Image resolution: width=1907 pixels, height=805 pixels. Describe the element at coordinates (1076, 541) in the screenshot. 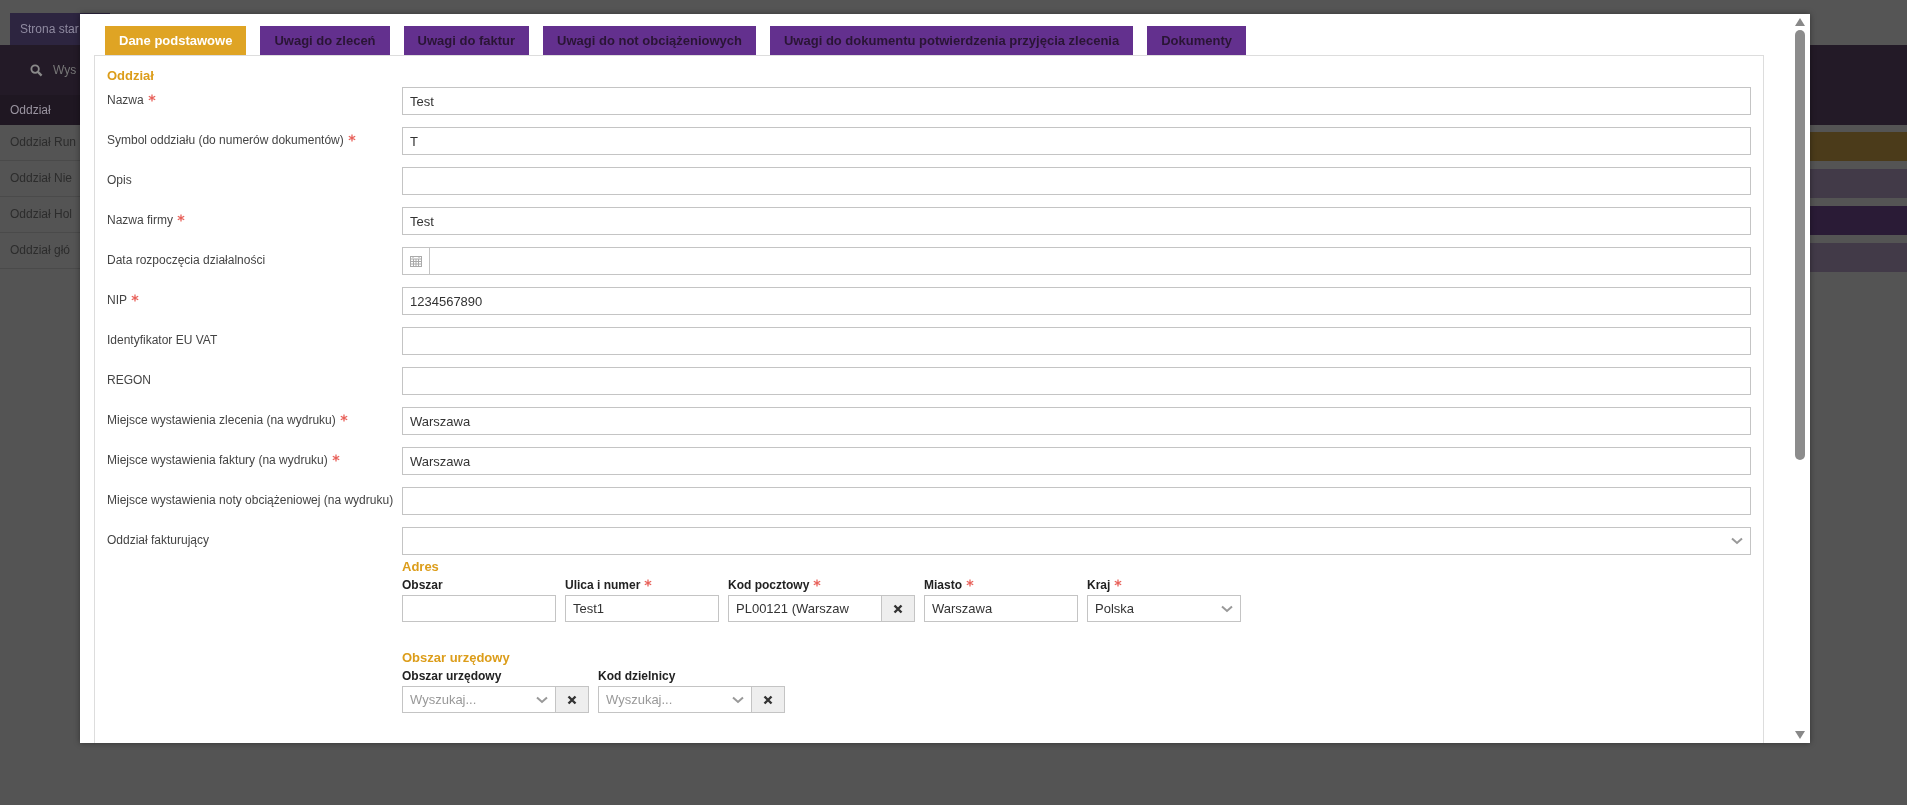

I see `dropdown` at that location.